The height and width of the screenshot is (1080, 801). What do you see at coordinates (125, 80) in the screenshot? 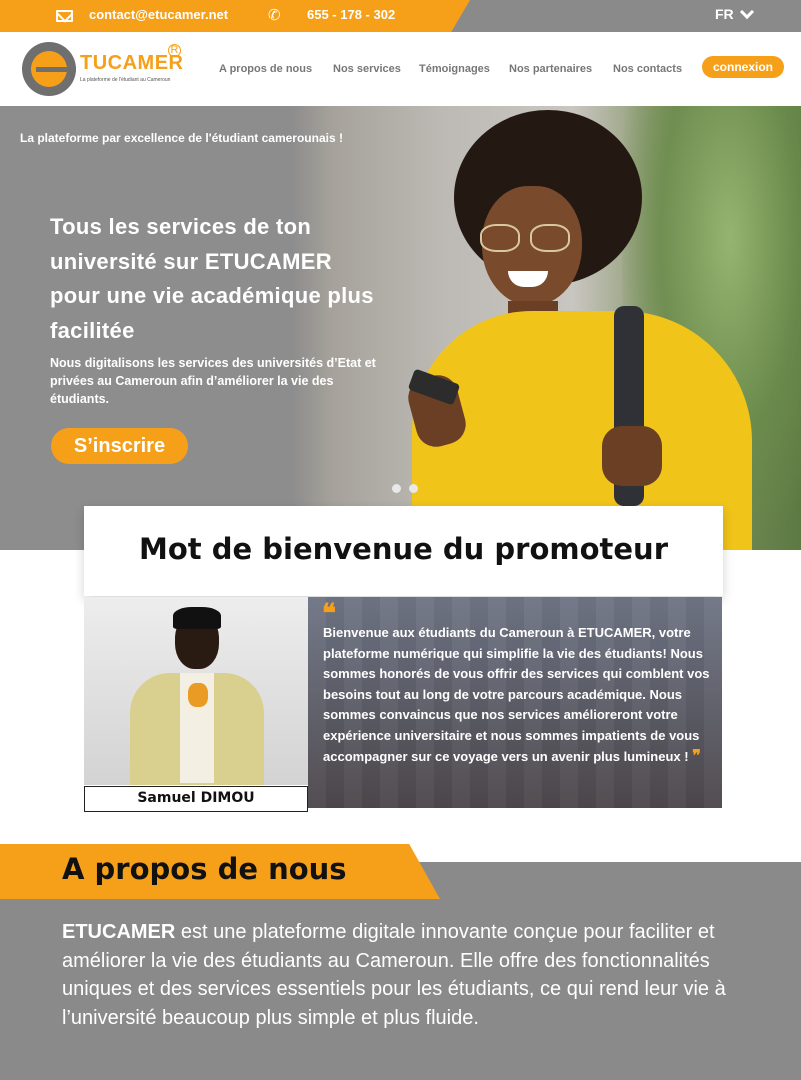
I see `logo-tagline: La plateforme de l'étudiant au Cameroun` at bounding box center [125, 80].